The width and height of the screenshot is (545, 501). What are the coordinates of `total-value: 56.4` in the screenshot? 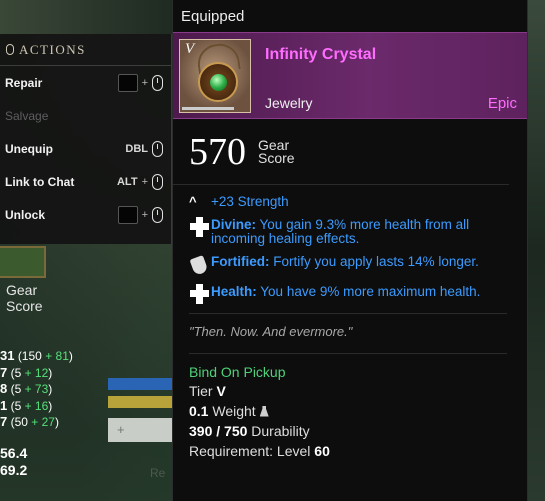 It's located at (14, 453).